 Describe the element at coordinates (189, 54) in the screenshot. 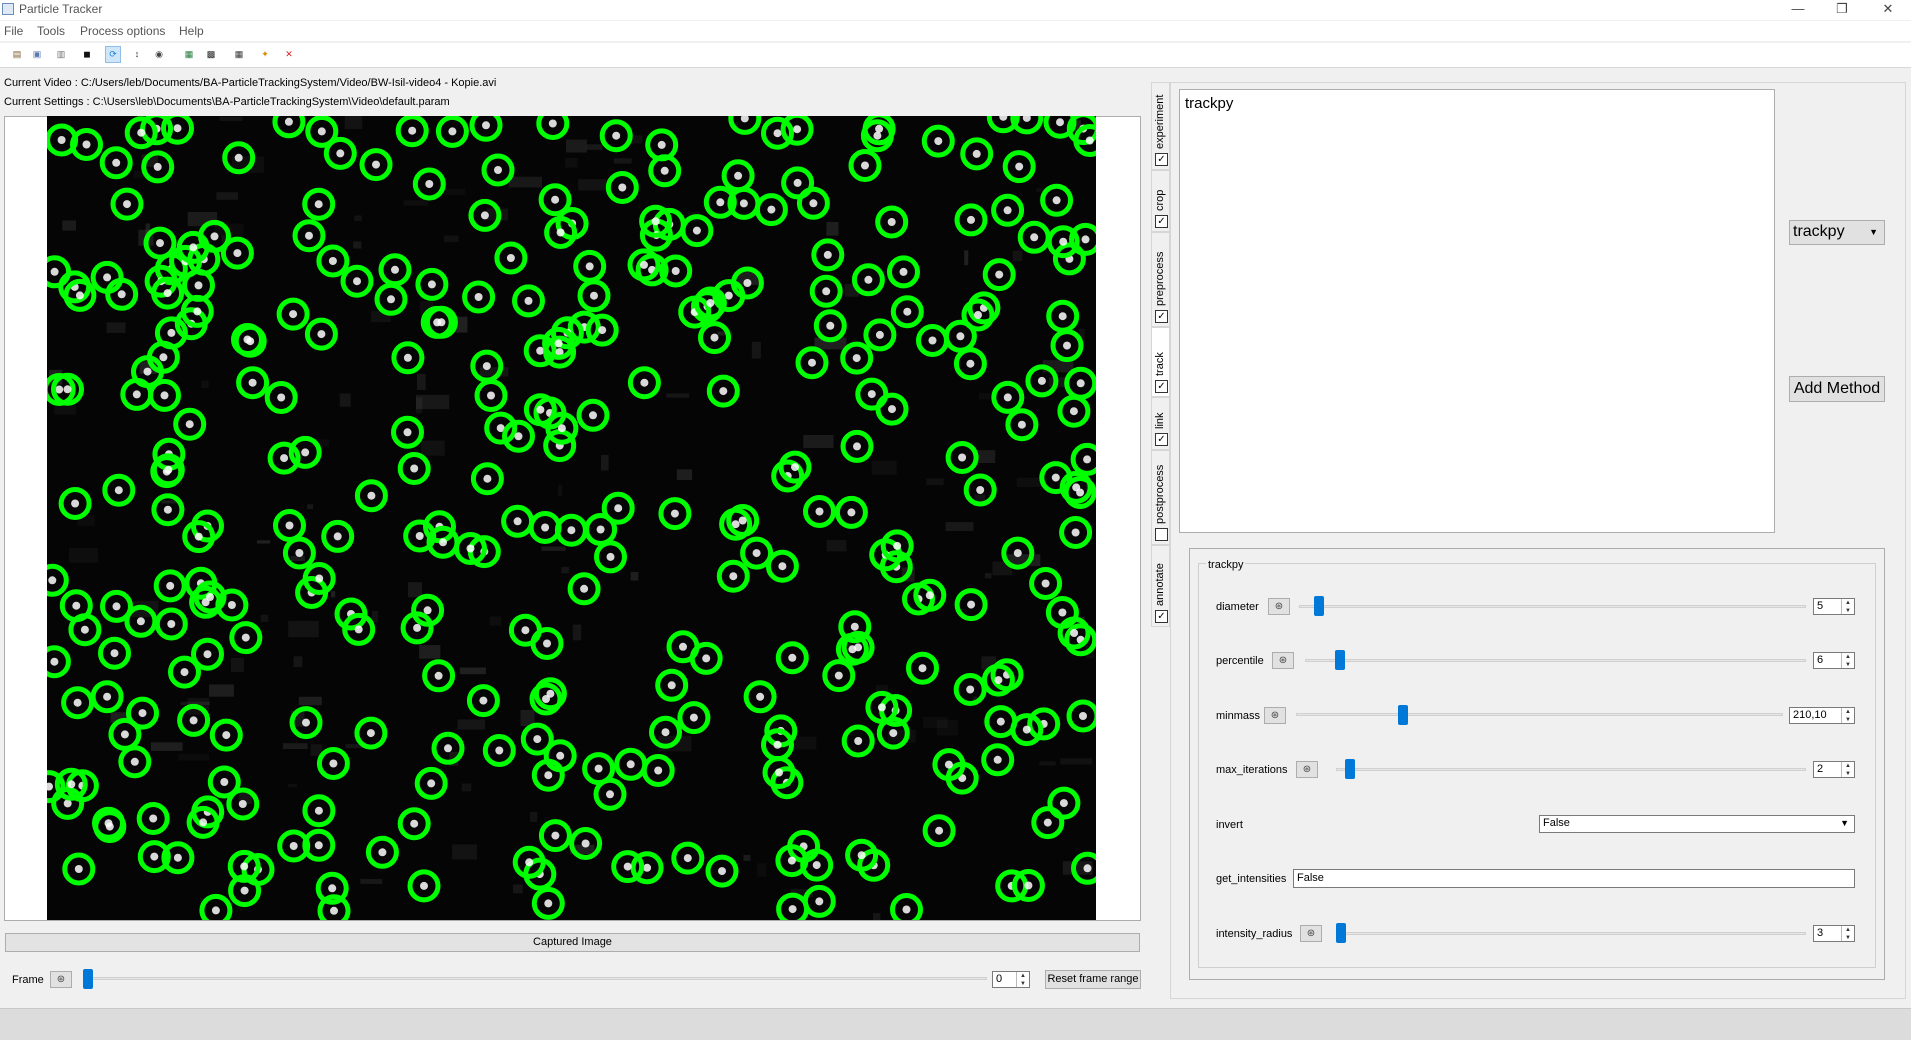

I see `export-excel-icon: ▦` at that location.